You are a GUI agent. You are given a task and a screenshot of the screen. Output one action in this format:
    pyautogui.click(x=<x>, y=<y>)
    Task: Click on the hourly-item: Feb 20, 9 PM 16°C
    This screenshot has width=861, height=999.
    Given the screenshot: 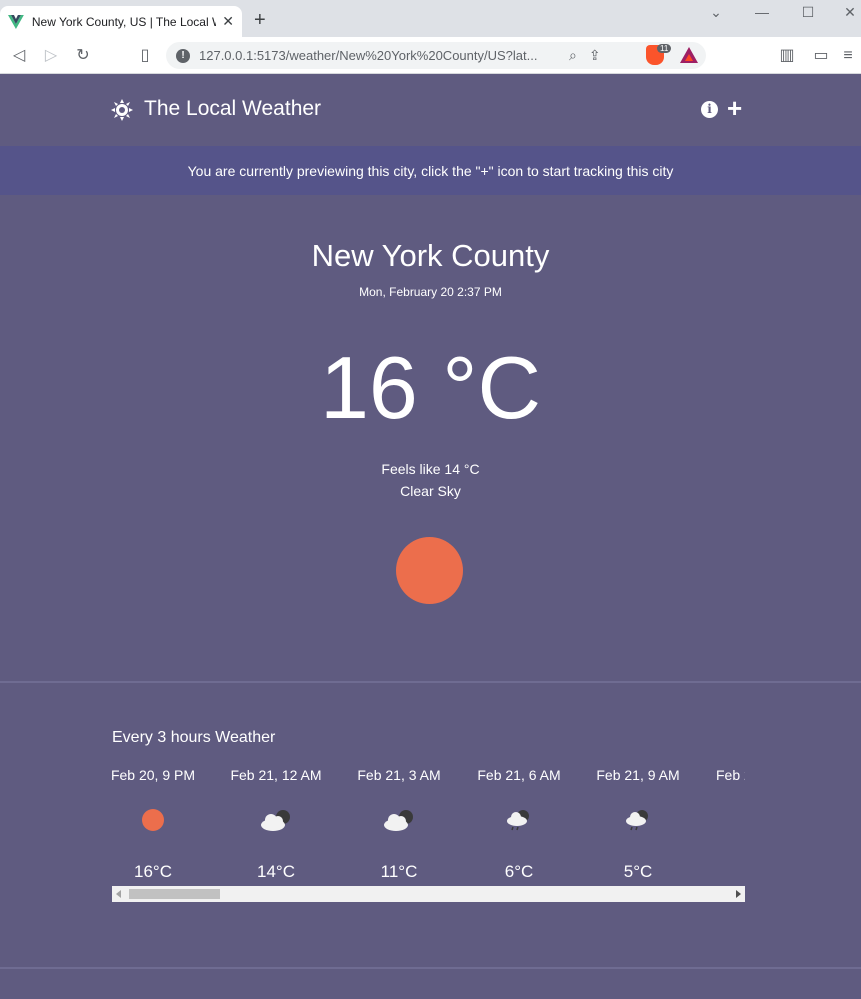 What is the action you would take?
    pyautogui.click(x=157, y=823)
    